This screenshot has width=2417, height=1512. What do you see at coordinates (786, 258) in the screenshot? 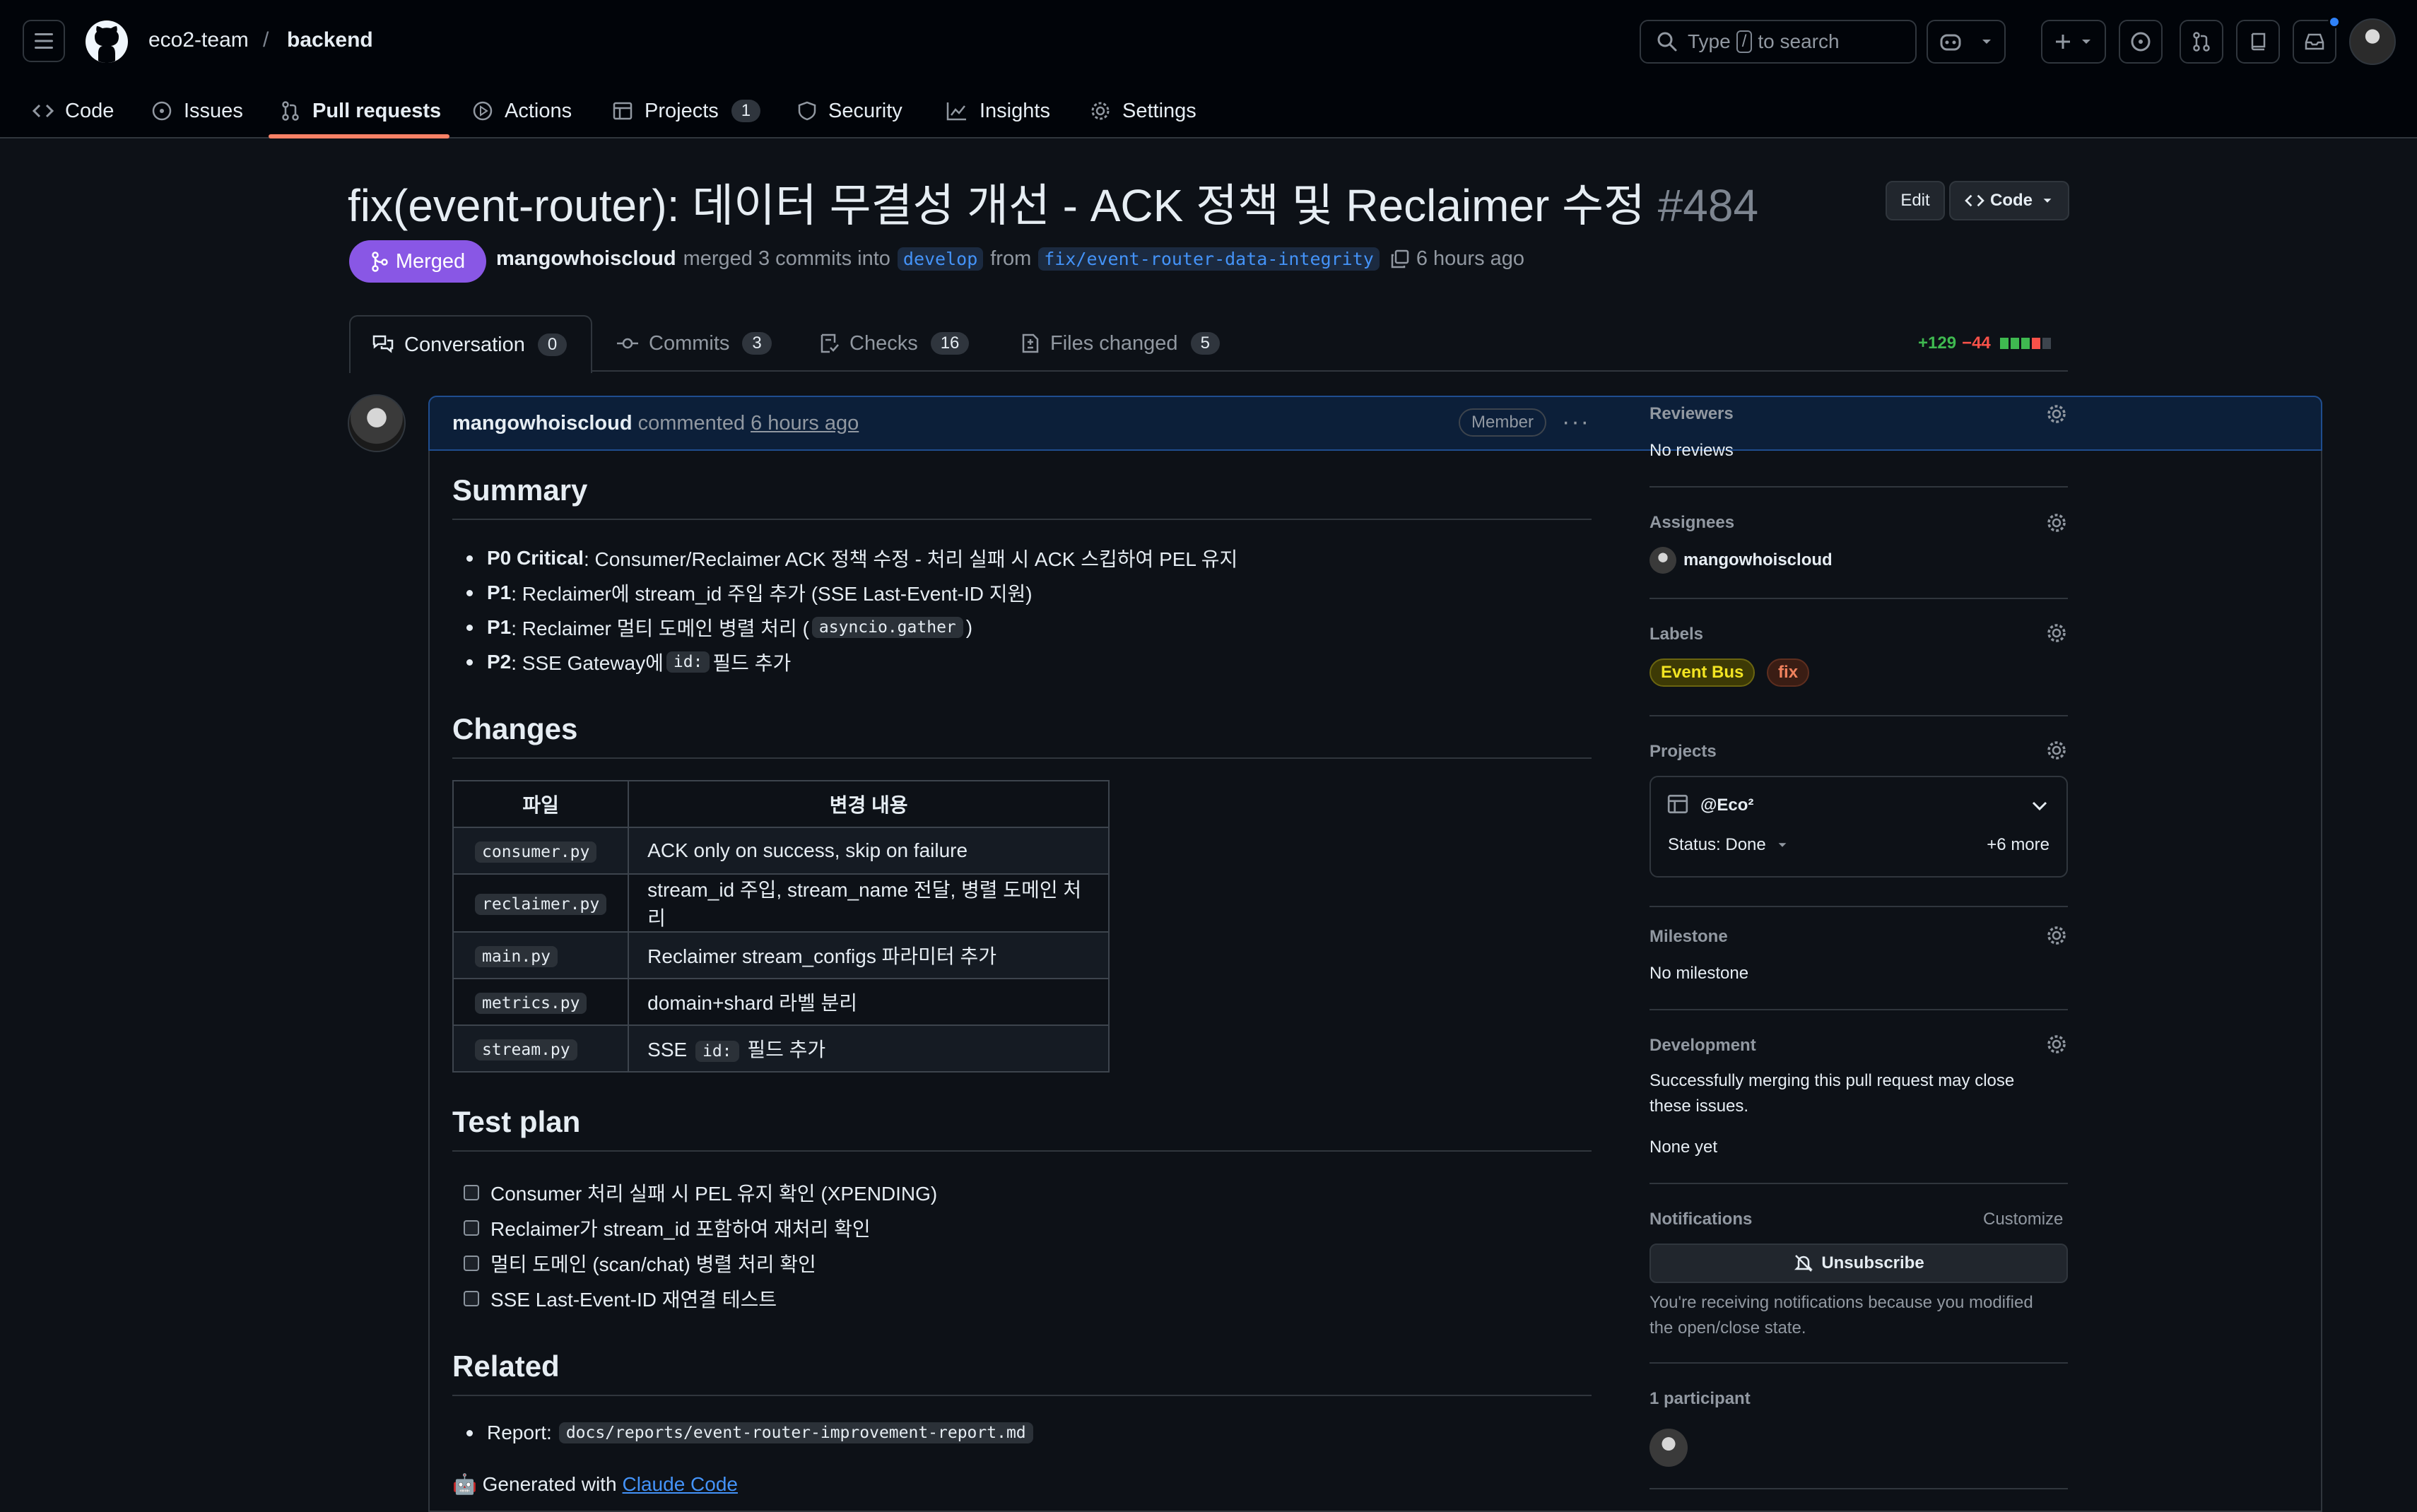
I see `merged-text: merged 3 commits into` at bounding box center [786, 258].